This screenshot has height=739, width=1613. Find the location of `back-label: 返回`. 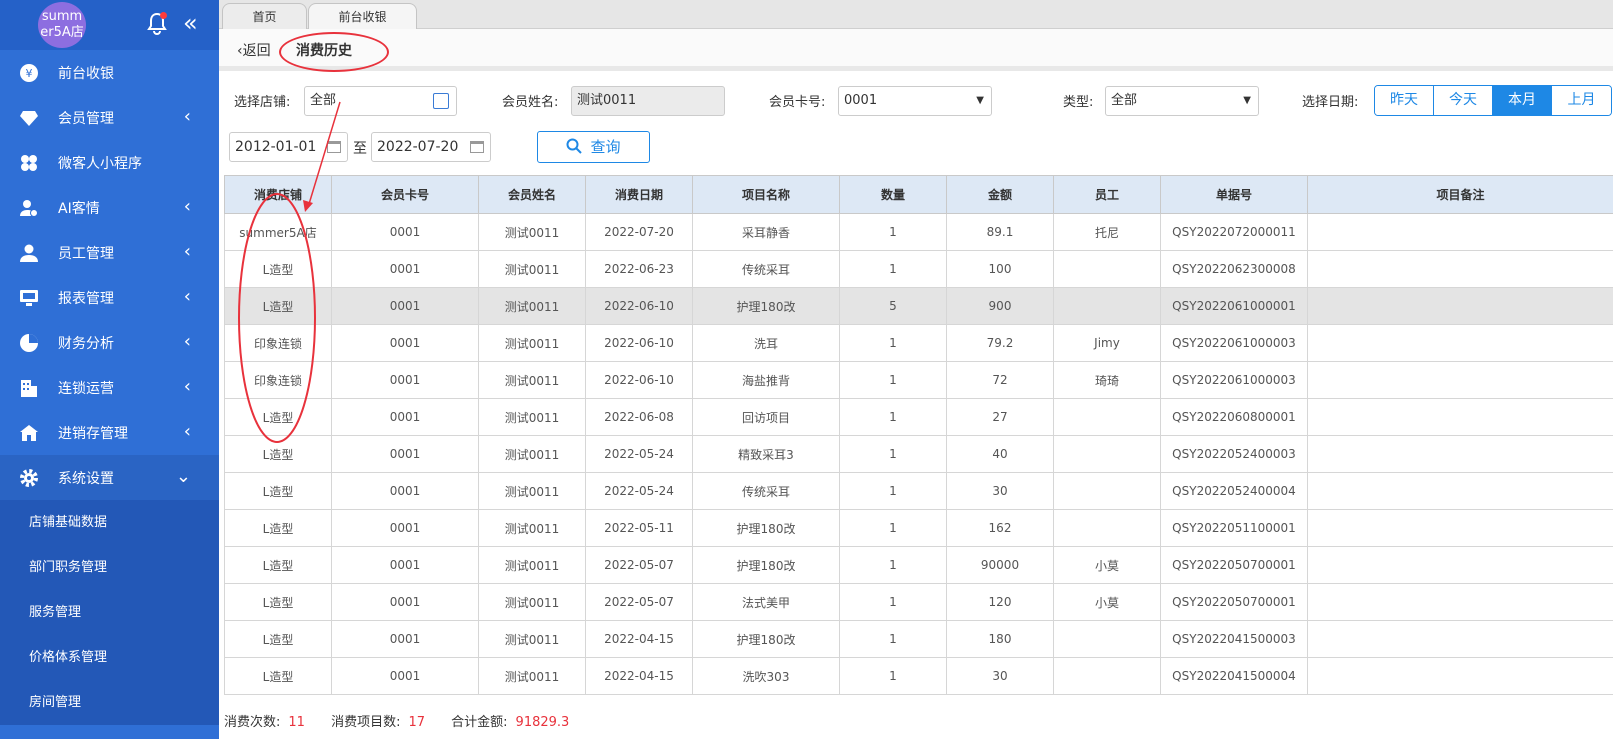

back-label: 返回 is located at coordinates (256, 51).